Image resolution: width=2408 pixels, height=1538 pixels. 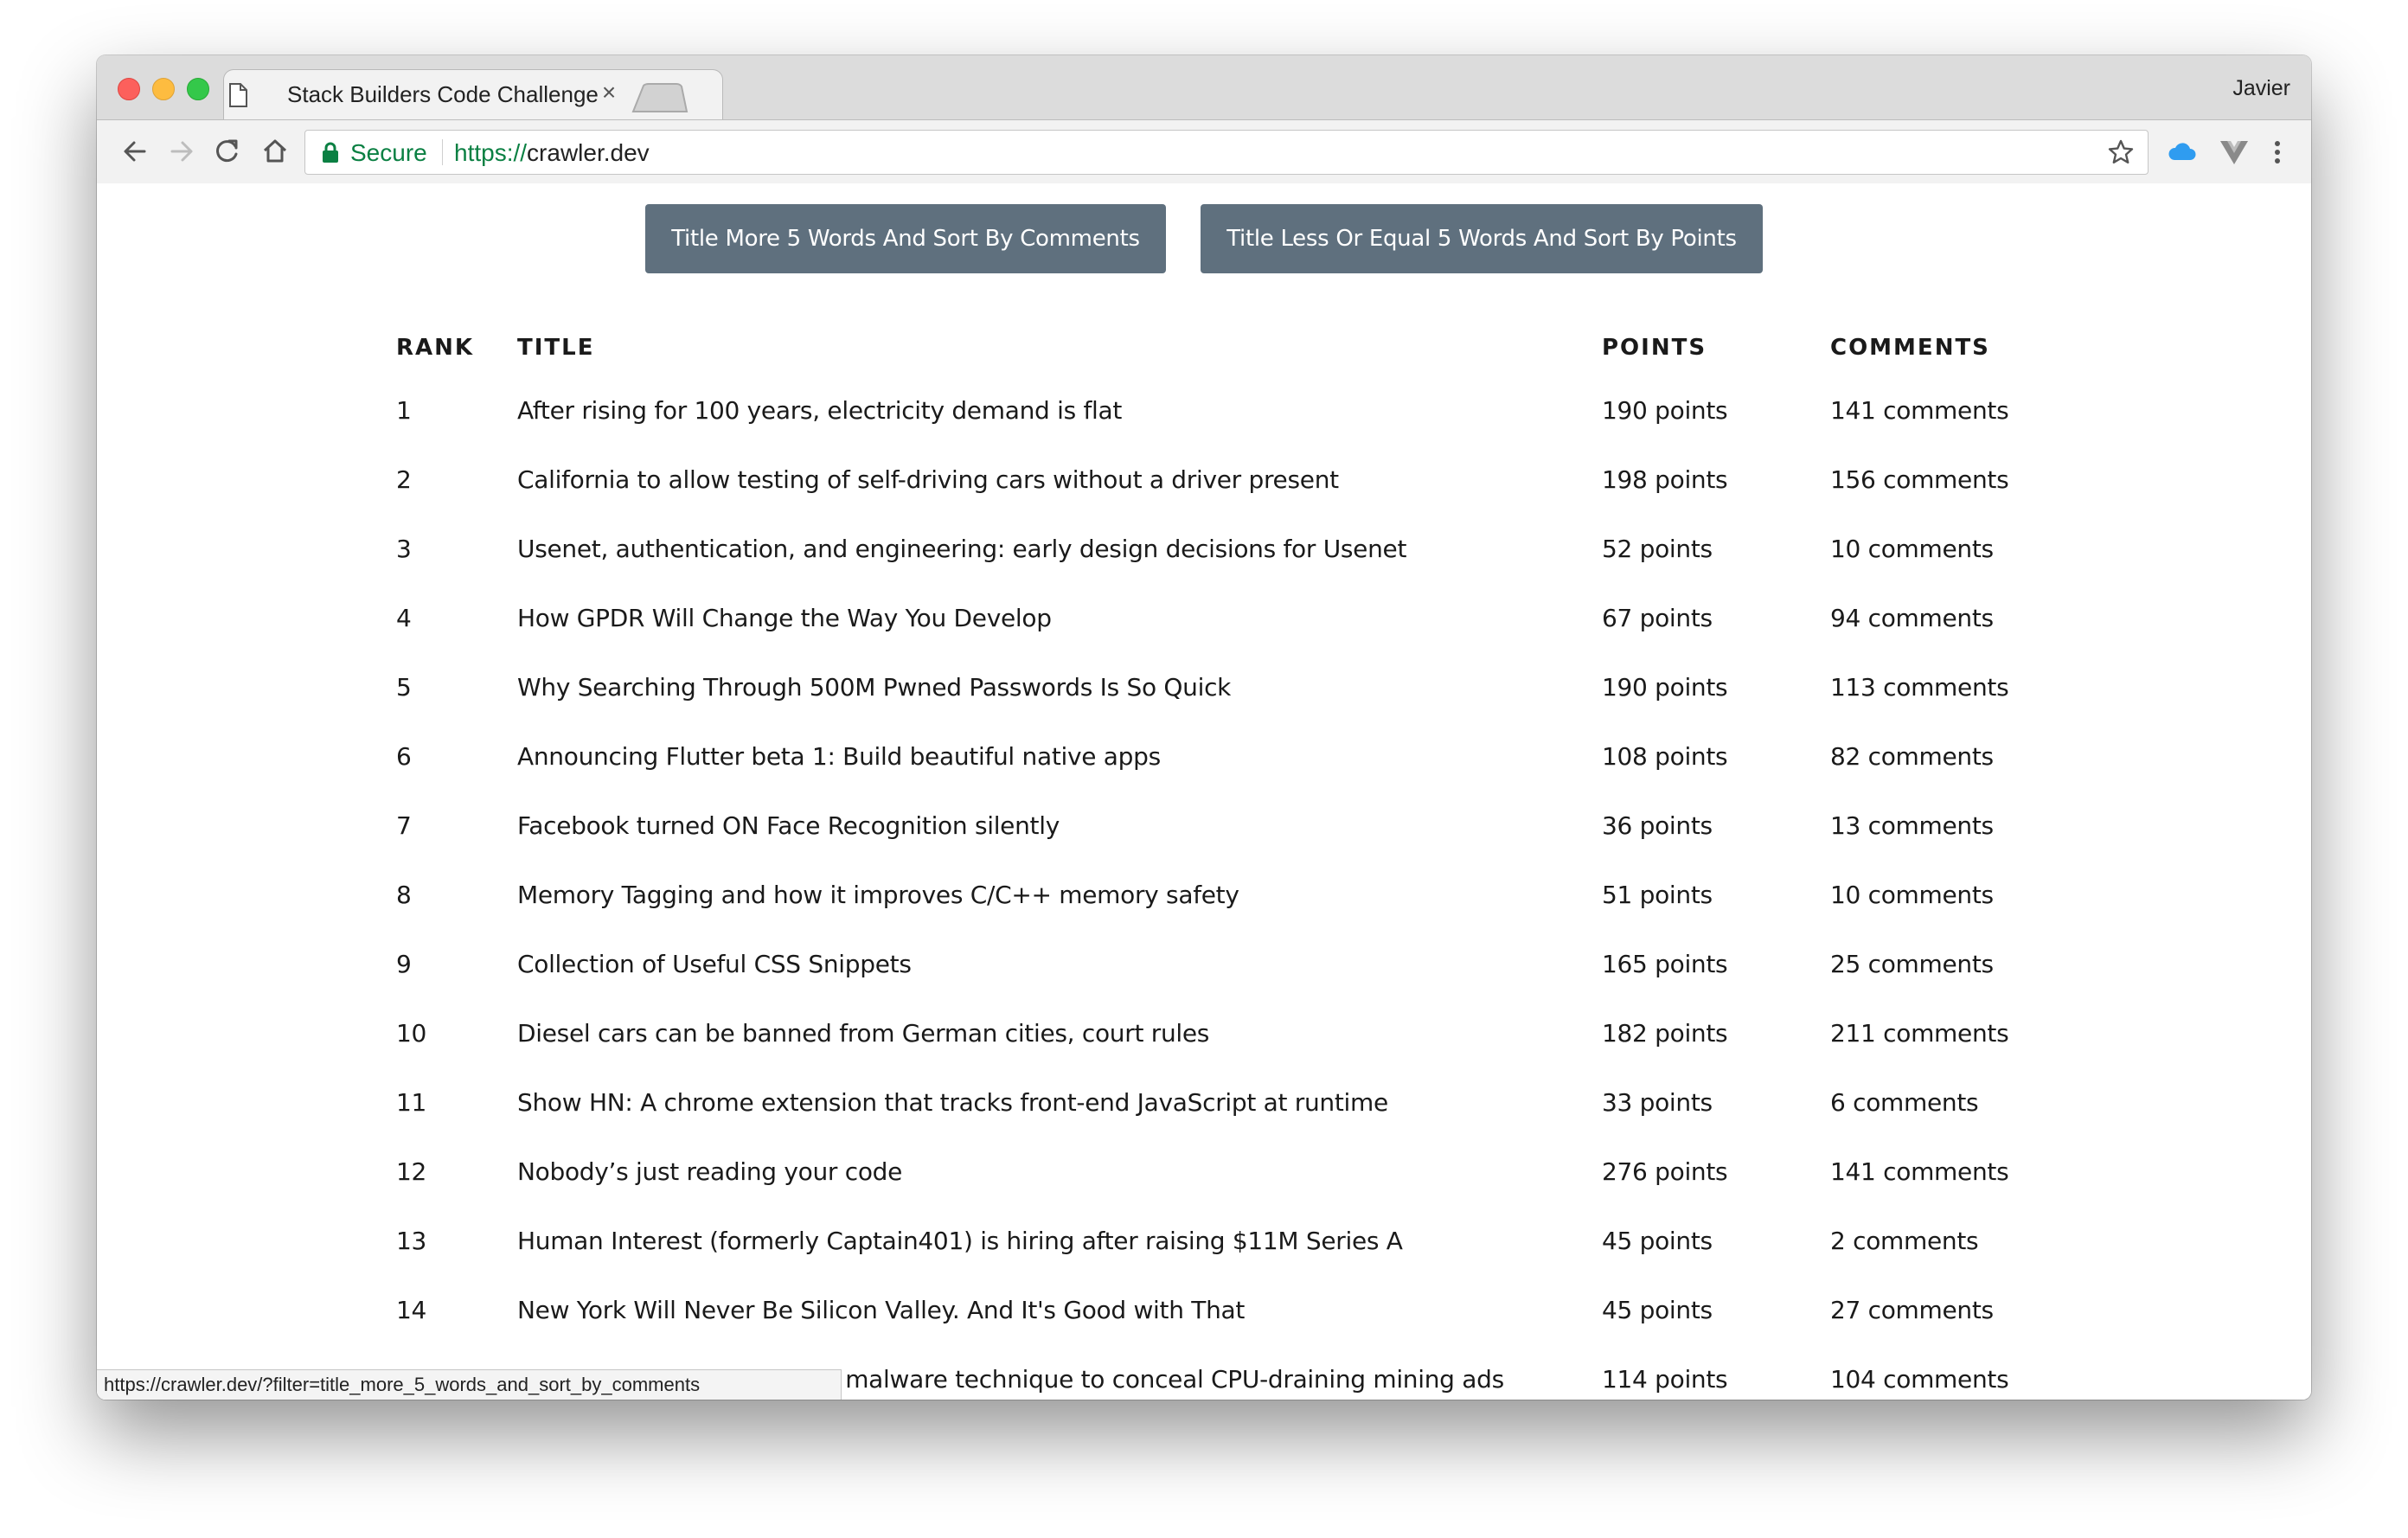 I want to click on cloud-extension-icon, so click(x=2182, y=152).